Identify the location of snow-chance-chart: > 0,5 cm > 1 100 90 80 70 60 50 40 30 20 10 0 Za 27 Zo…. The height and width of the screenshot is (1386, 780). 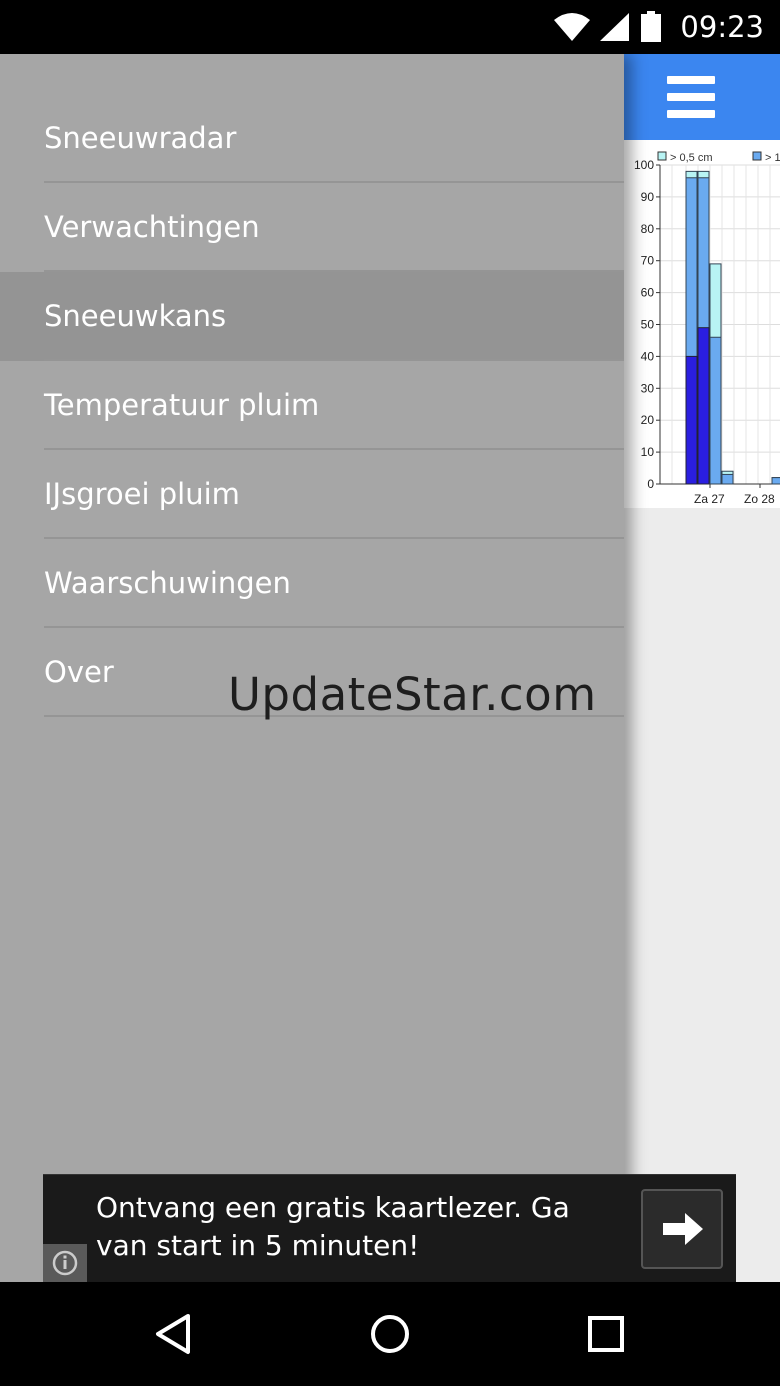
(702, 324).